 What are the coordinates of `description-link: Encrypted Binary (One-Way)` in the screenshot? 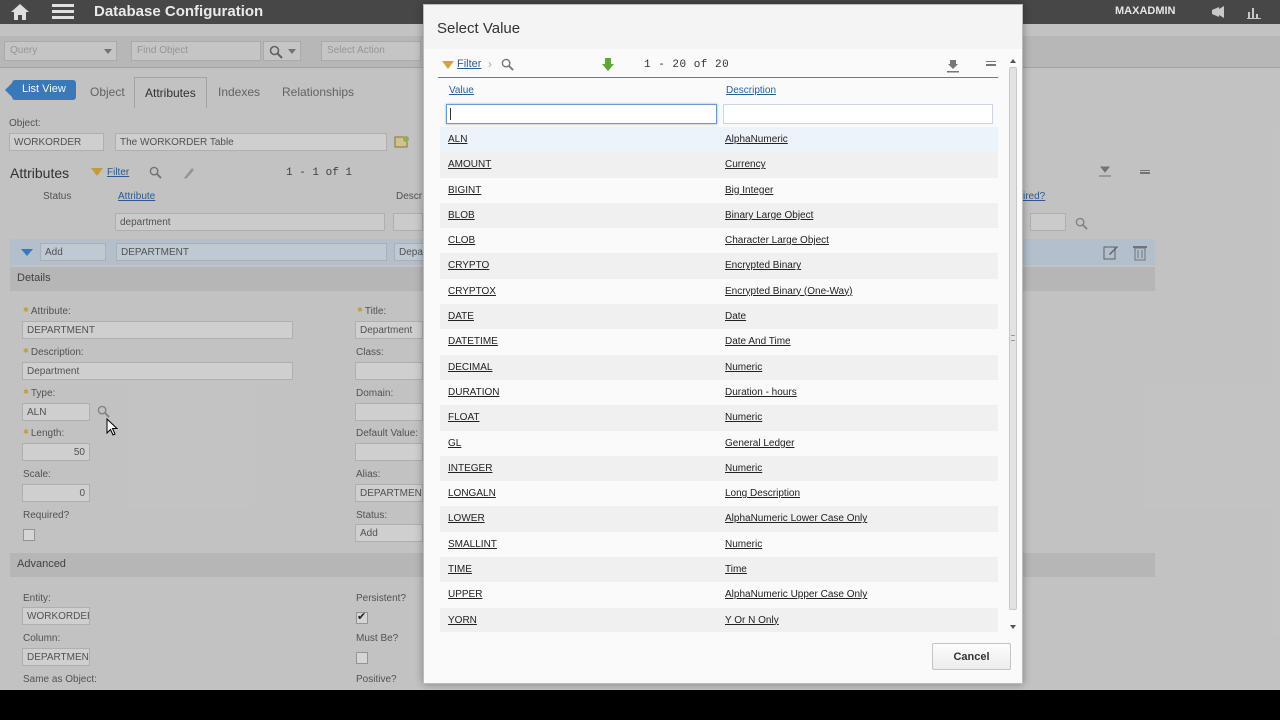 It's located at (788, 291).